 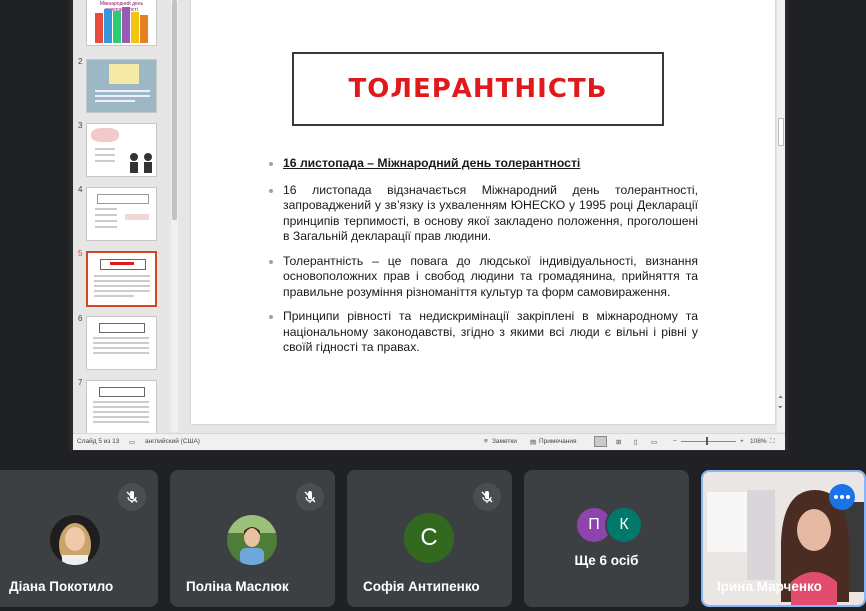 I want to click on comments-icon: ▤, so click(x=533, y=442).